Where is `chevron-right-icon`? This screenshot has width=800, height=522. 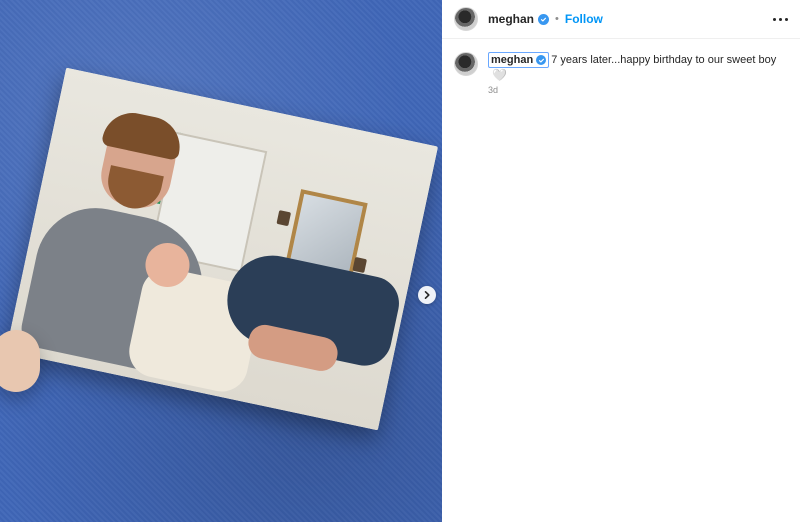
chevron-right-icon is located at coordinates (427, 295).